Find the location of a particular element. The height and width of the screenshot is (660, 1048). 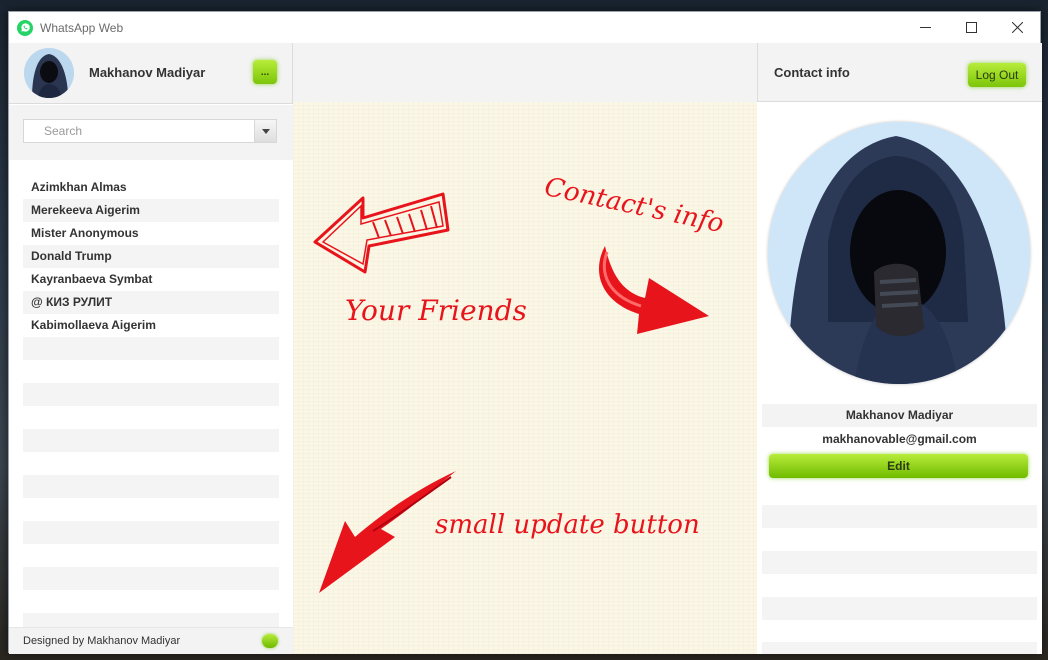

chat-header is located at coordinates (525, 72).